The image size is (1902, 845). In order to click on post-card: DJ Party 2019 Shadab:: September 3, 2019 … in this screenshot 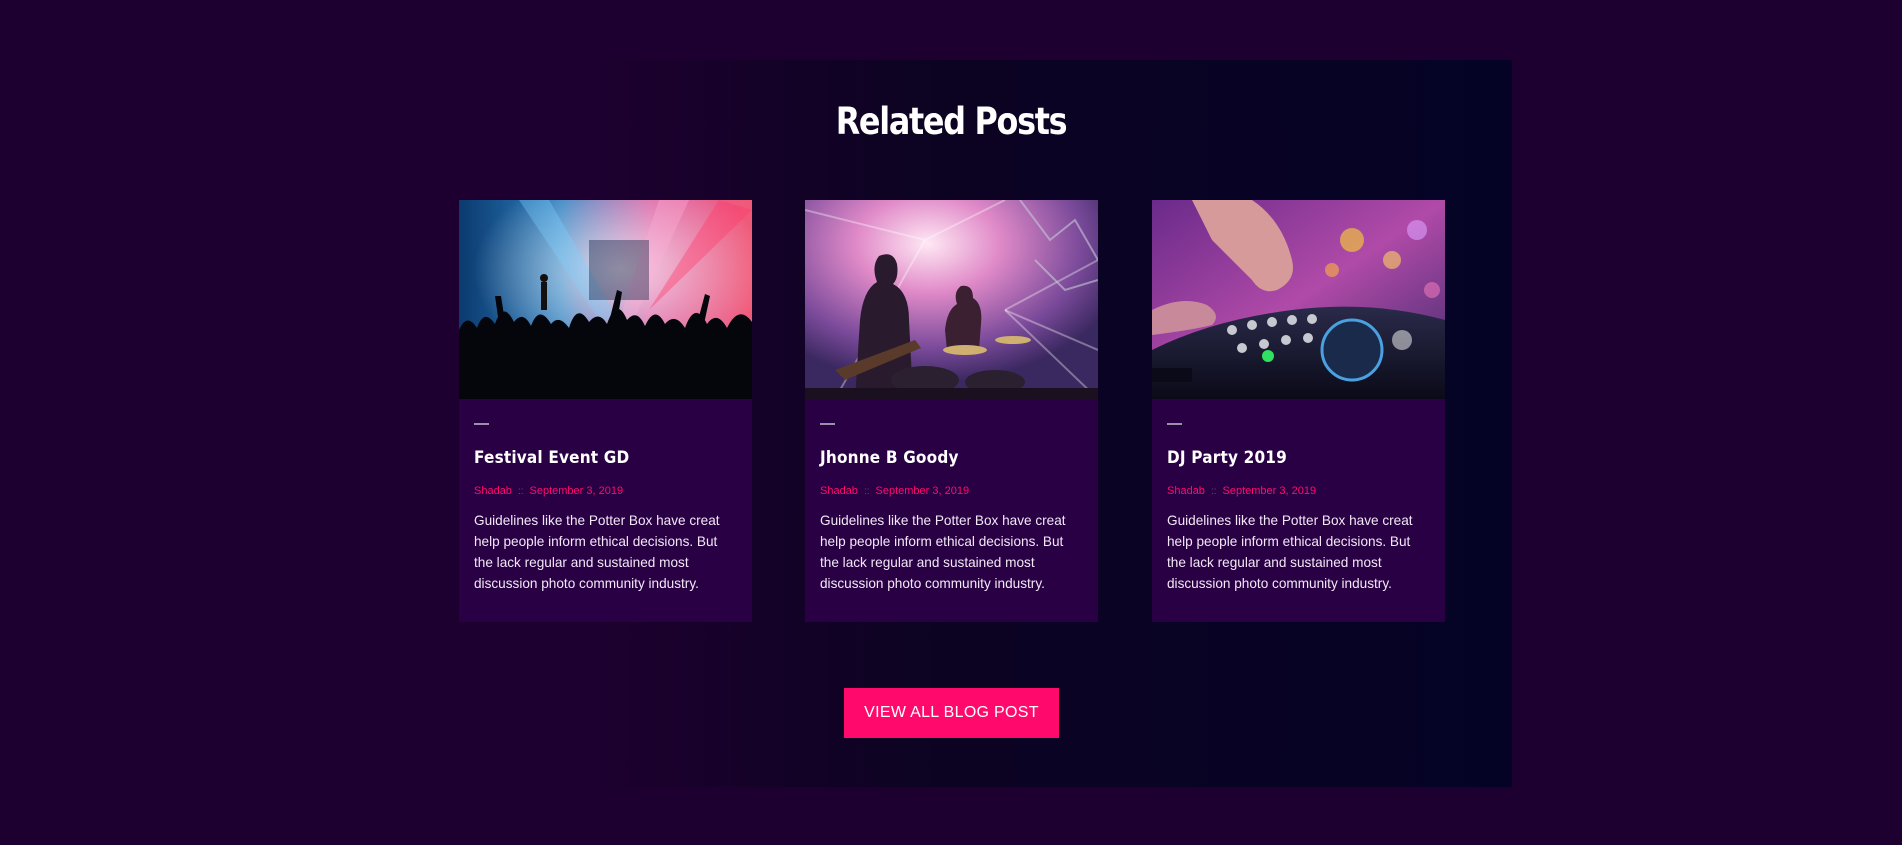, I will do `click(1298, 411)`.